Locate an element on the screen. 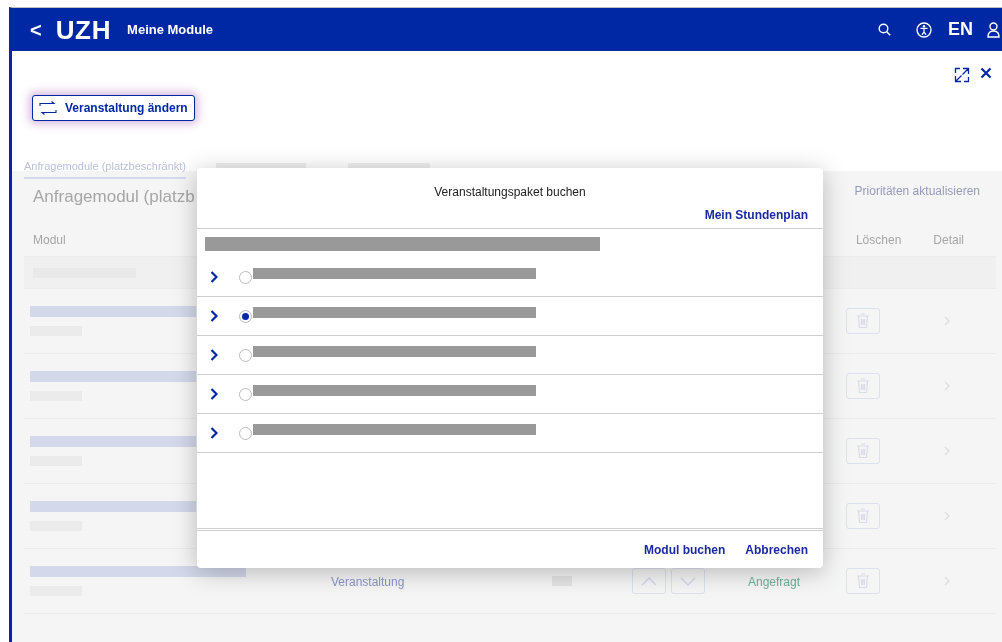 Image resolution: width=1002 pixels, height=642 pixels. type-cell: Veranstaltung is located at coordinates (368, 582).